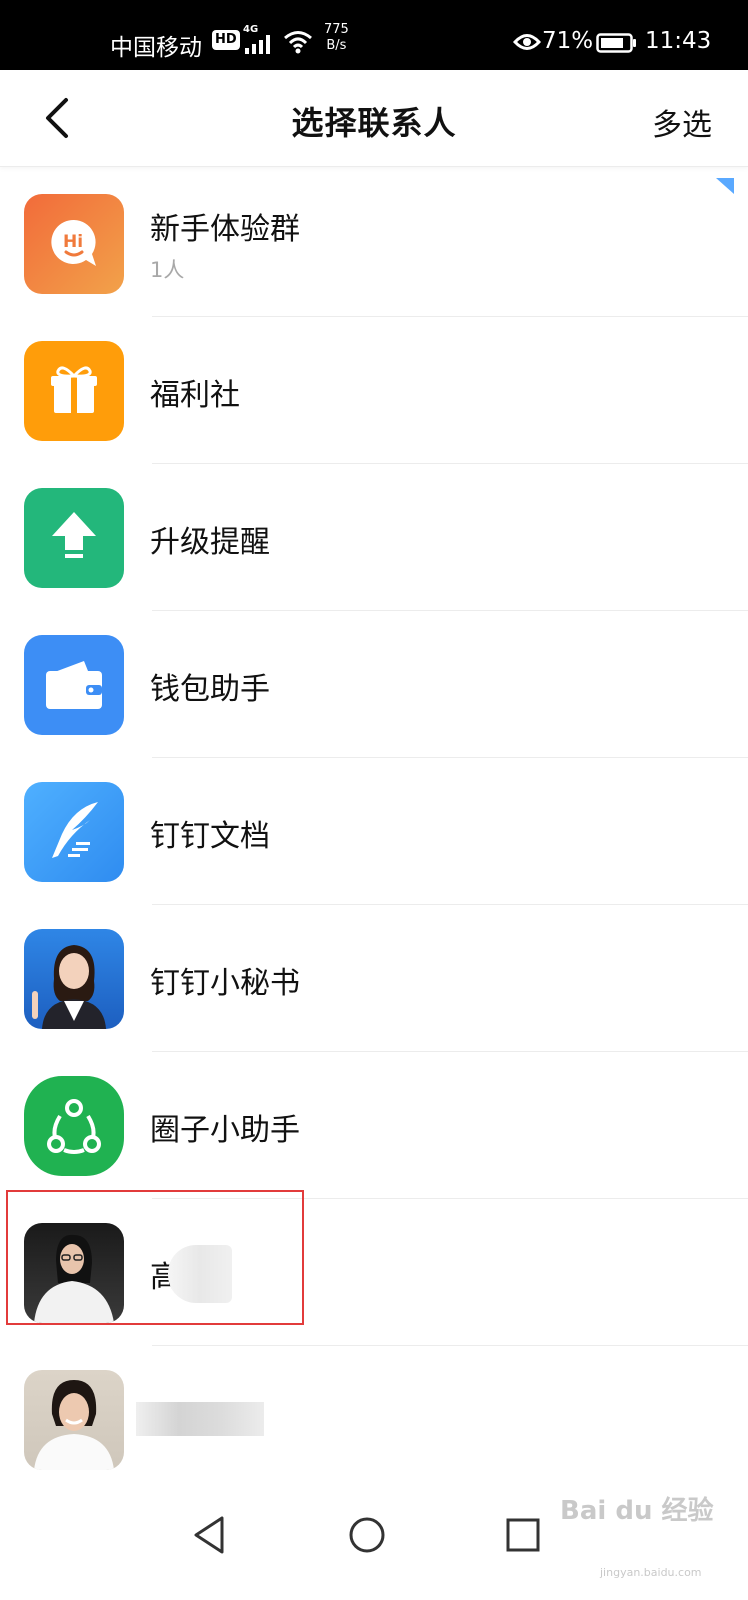 This screenshot has height=1600, width=748. What do you see at coordinates (226, 40) in the screenshot?
I see `hd-badge: HD` at bounding box center [226, 40].